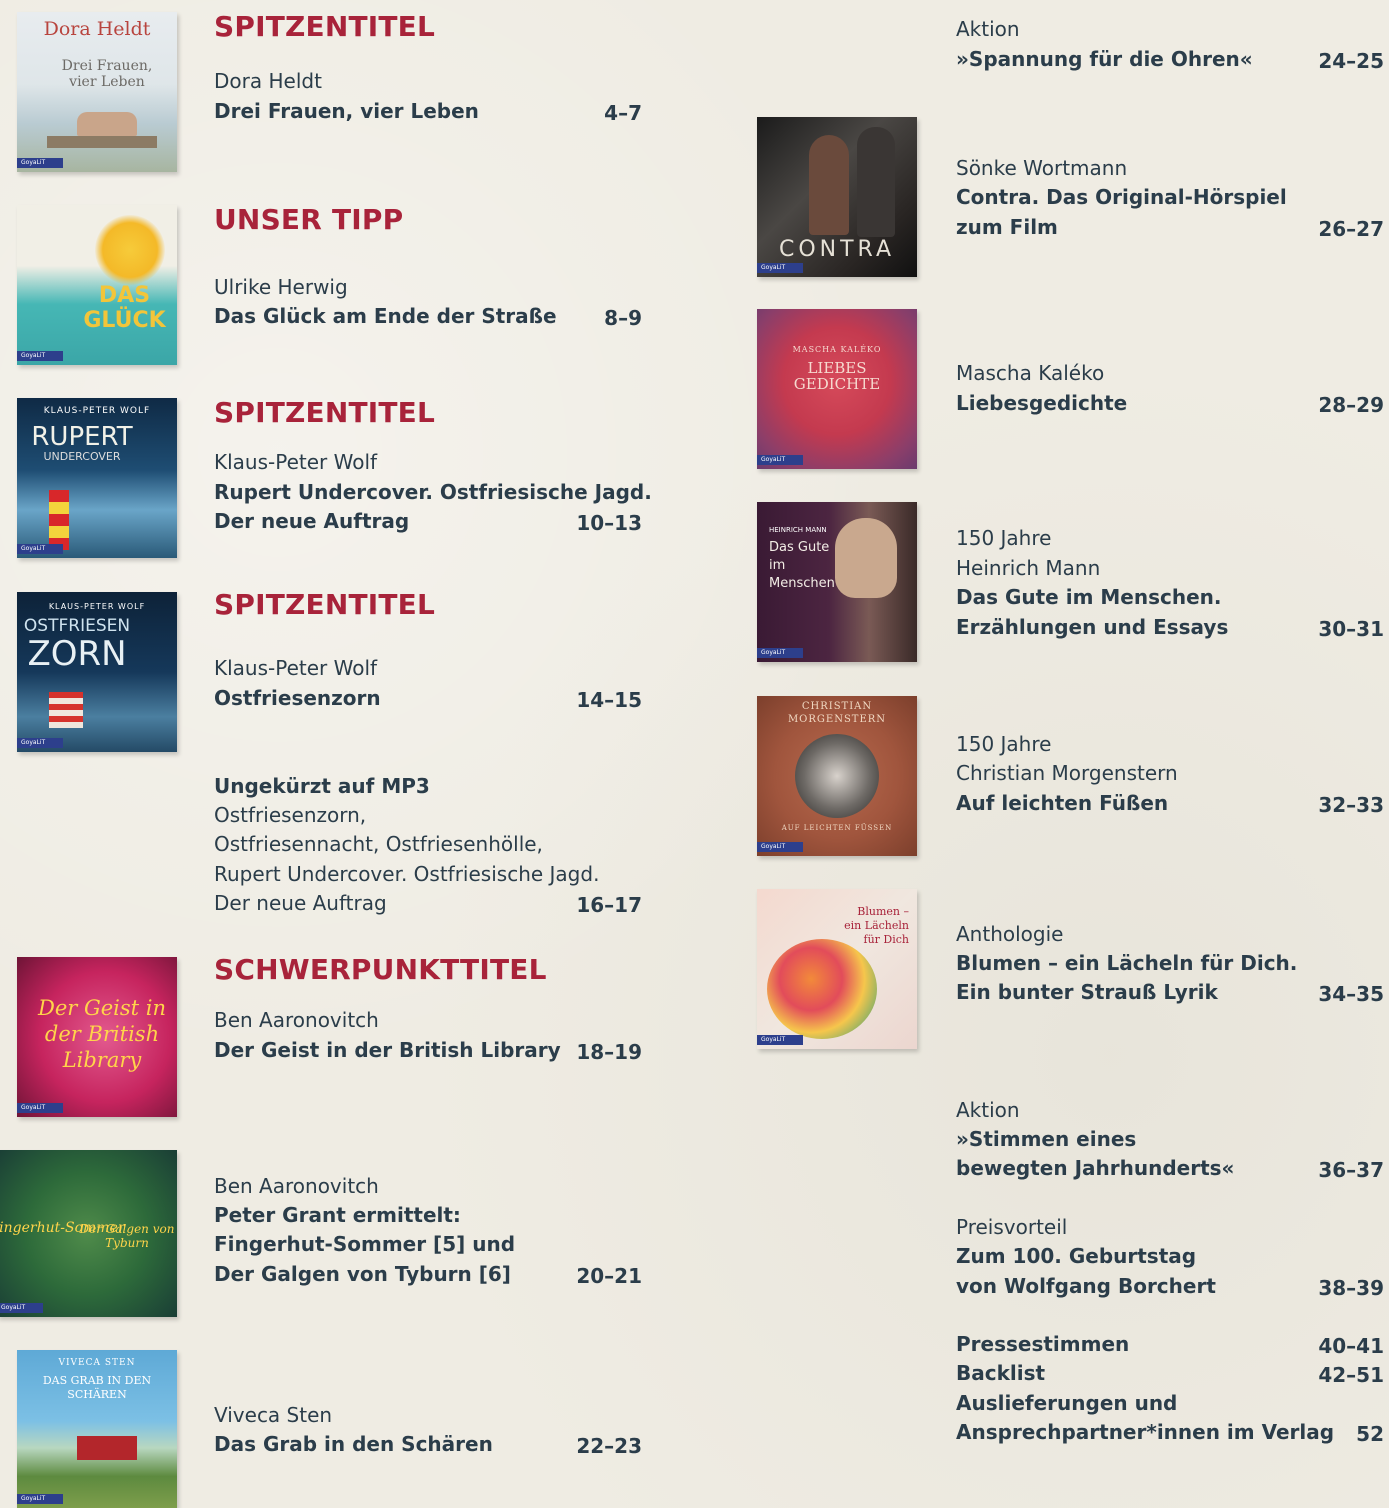 The width and height of the screenshot is (1389, 1508). What do you see at coordinates (309, 219) in the screenshot?
I see `section-heading-unser-tipp: UNSER TIPP` at bounding box center [309, 219].